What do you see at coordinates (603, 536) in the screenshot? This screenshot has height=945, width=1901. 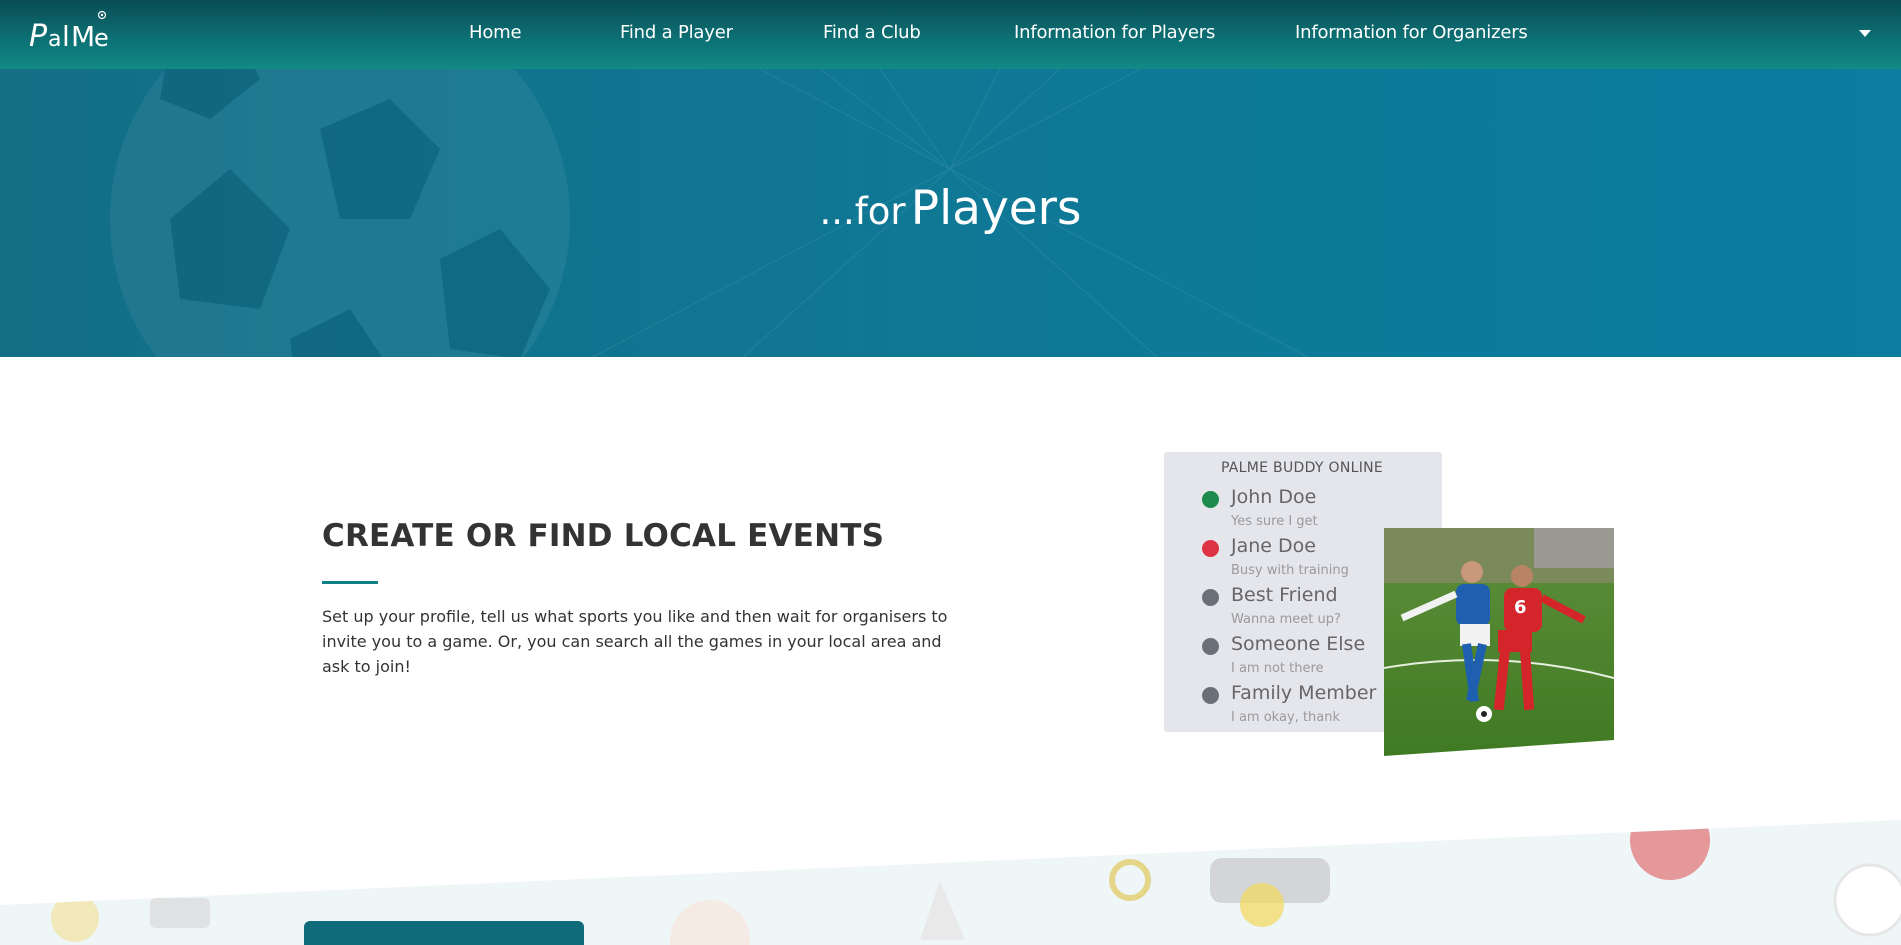 I see `section-title: CREATE OR FIND LOCAL EVENTS` at bounding box center [603, 536].